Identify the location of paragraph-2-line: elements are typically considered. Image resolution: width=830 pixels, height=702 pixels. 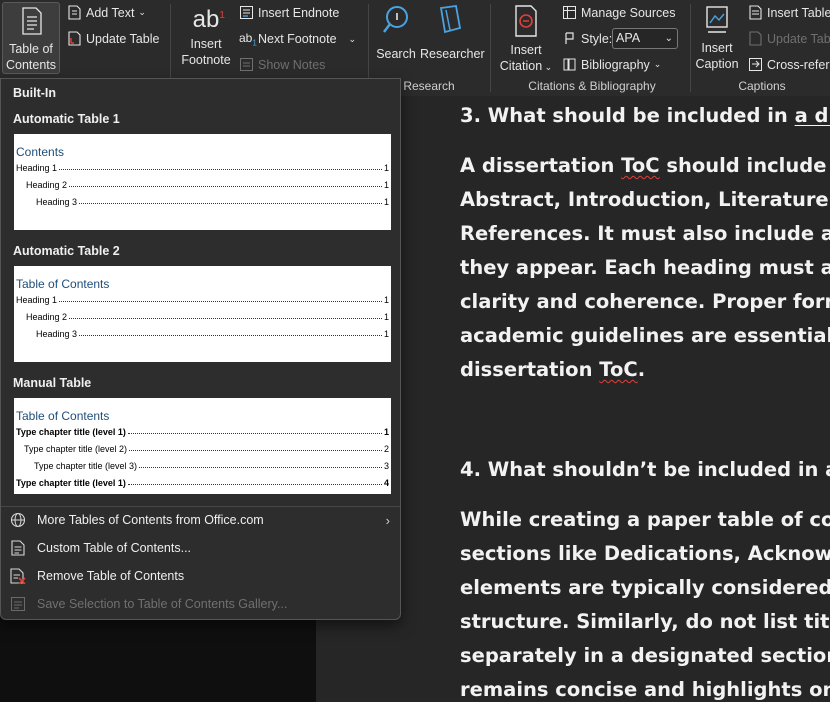
(645, 587).